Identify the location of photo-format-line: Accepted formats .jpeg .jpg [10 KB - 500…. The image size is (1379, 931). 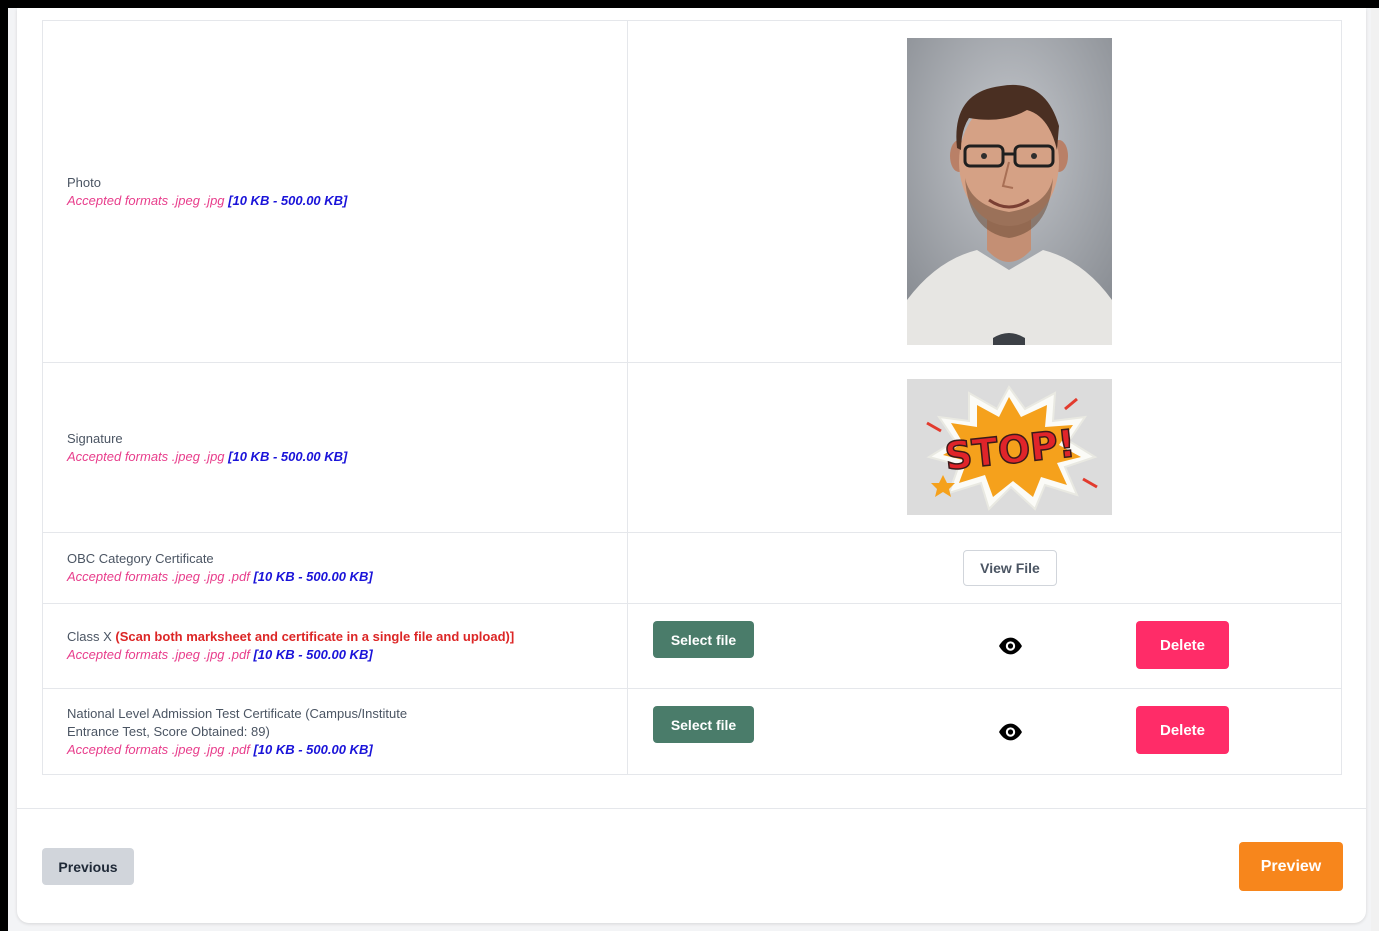
(335, 201).